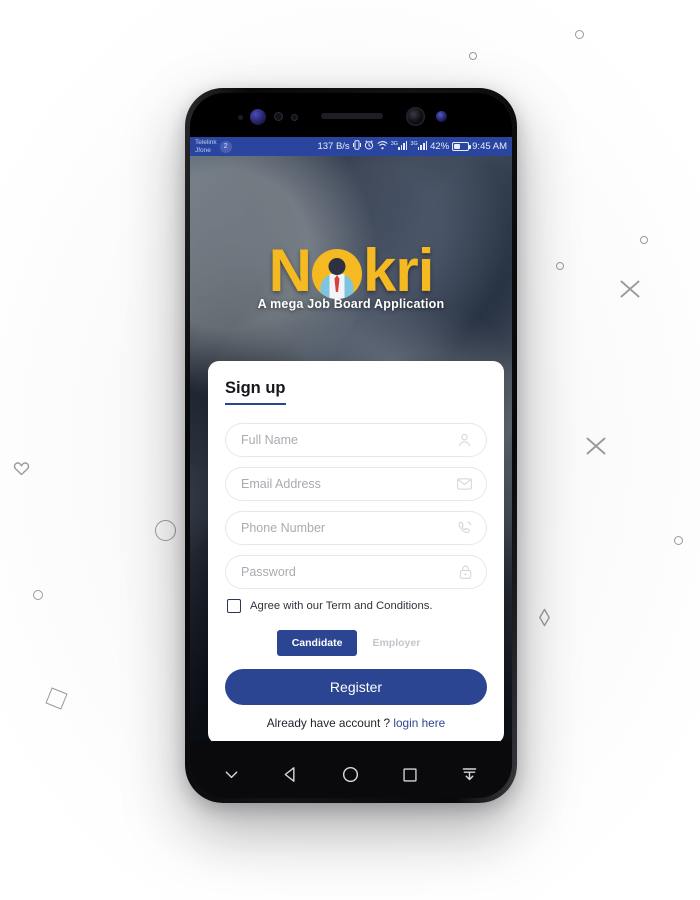 Image resolution: width=700 pixels, height=900 pixels. I want to click on register-button: Register, so click(356, 687).